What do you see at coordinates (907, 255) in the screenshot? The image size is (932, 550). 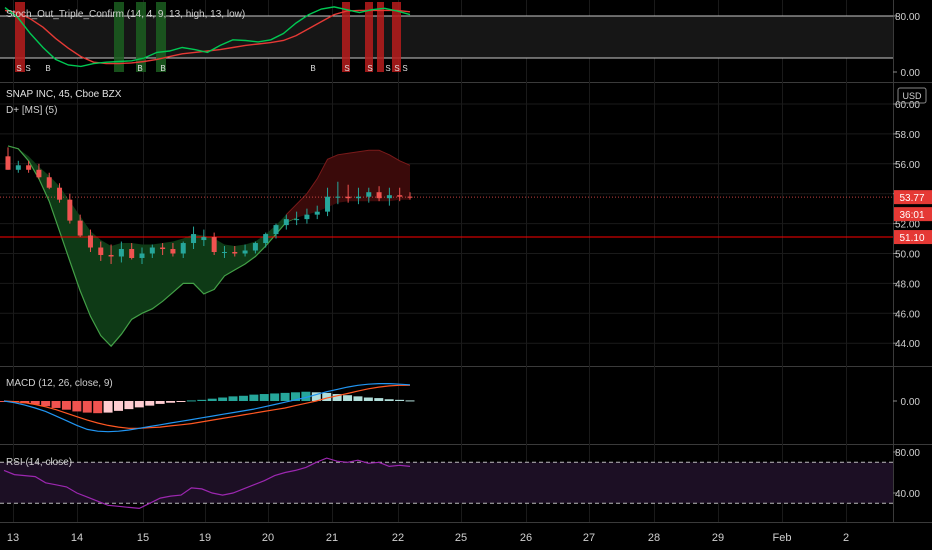 I see `y-tick-label: 50.00` at bounding box center [907, 255].